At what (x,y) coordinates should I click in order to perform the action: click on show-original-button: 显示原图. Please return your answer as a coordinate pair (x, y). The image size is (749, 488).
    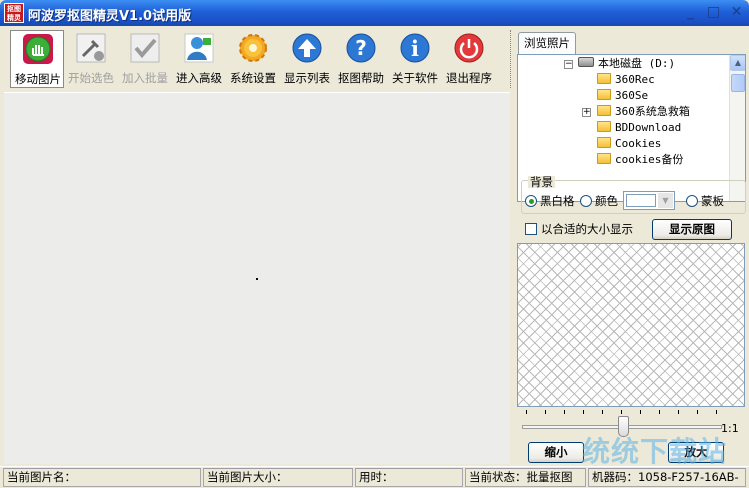
    Looking at the image, I should click on (692, 229).